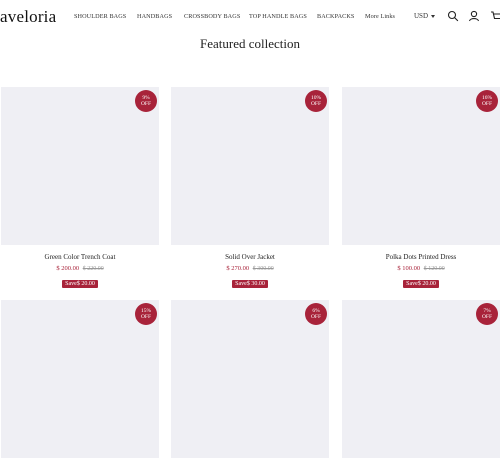  What do you see at coordinates (250, 284) in the screenshot?
I see `save-badge: Save$ 30.00` at bounding box center [250, 284].